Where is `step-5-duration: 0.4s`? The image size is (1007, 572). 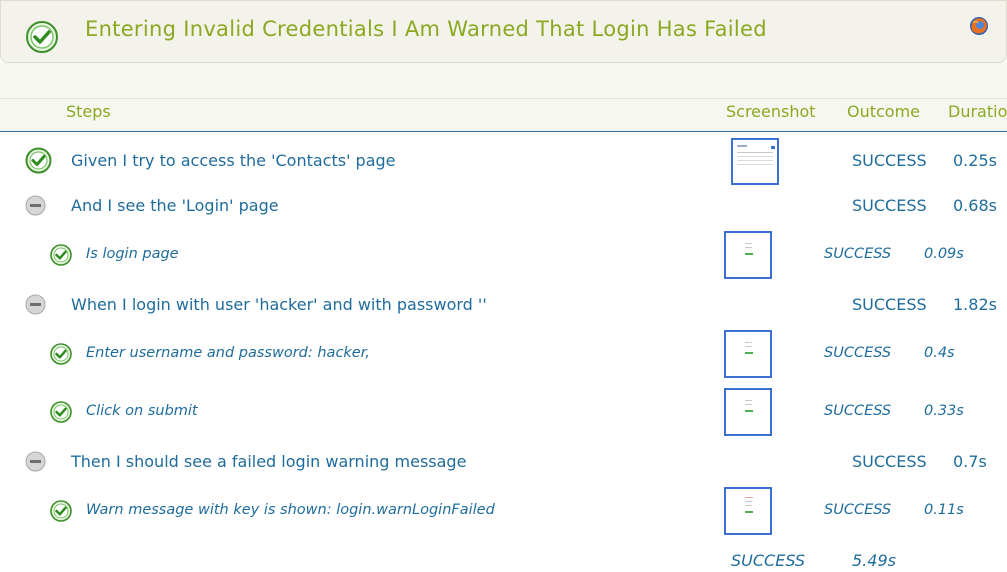
step-5-duration: 0.4s is located at coordinates (939, 353).